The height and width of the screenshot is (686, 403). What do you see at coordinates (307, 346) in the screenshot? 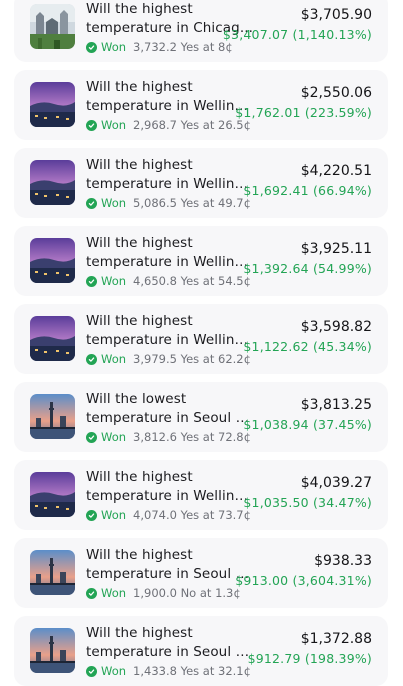
I see `position-gain: $1,122.62 (45.34%)` at bounding box center [307, 346].